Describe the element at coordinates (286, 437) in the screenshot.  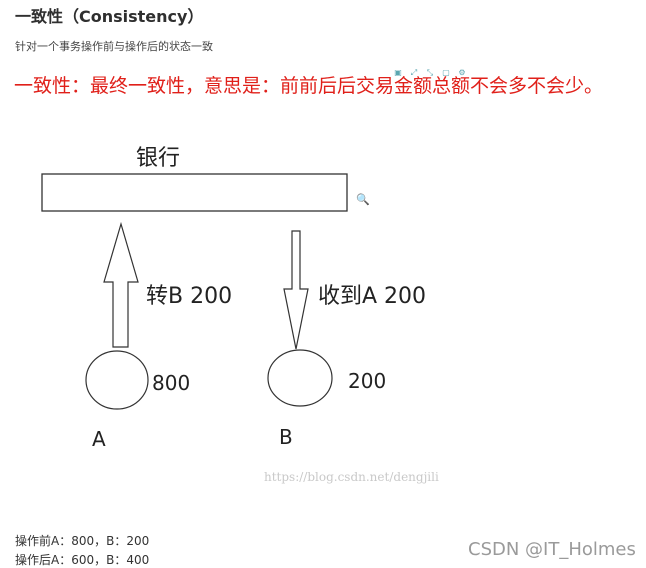
I see `node-b-label: B` at that location.